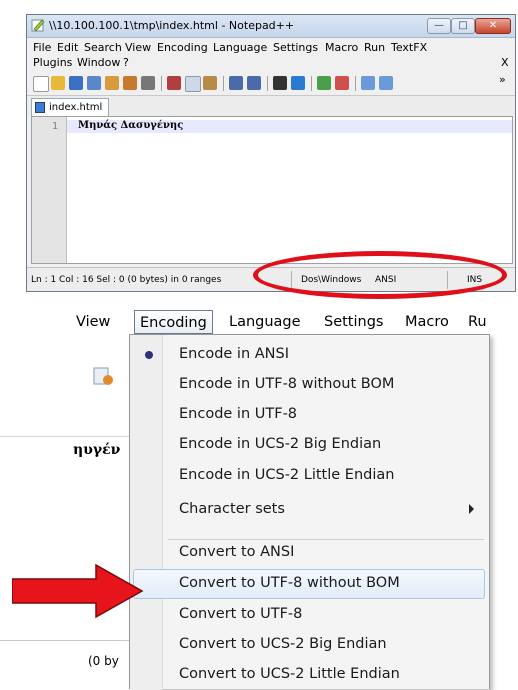  What do you see at coordinates (234, 354) in the screenshot?
I see `menu-item-label: Encode in ANSI` at bounding box center [234, 354].